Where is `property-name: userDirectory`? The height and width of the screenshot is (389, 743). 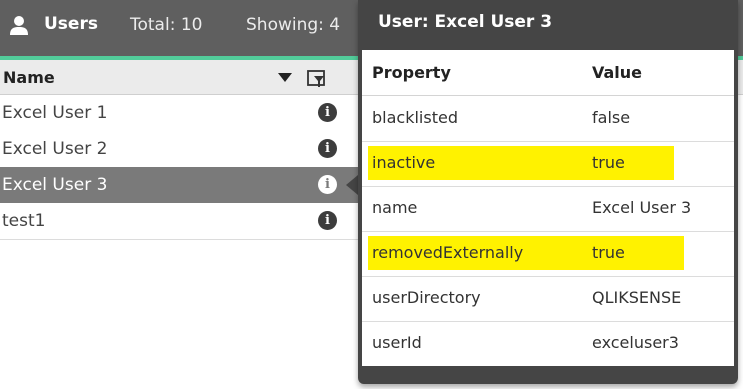 property-name: userDirectory is located at coordinates (426, 297).